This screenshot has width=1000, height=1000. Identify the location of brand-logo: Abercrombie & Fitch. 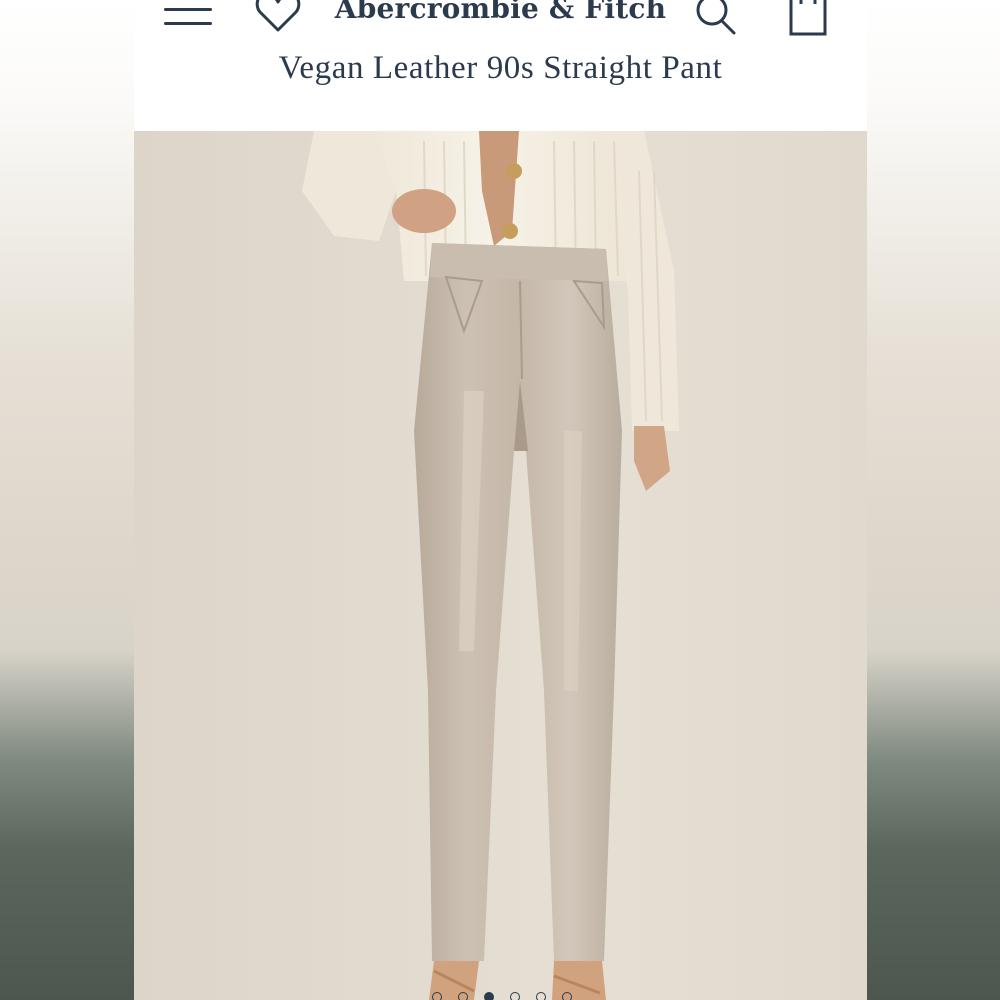
(500, 12).